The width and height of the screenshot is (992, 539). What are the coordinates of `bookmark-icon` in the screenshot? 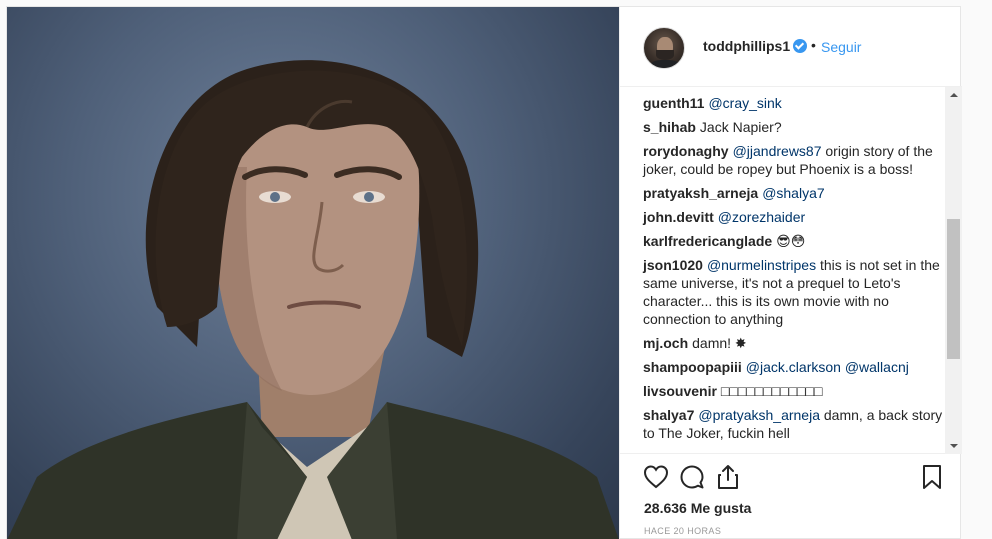 It's located at (932, 477).